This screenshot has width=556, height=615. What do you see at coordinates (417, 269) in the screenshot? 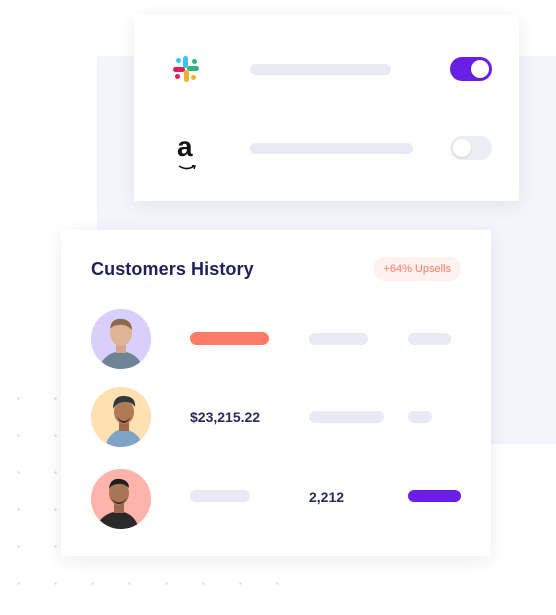
I see `upsell-badge: +64% Upsells` at bounding box center [417, 269].